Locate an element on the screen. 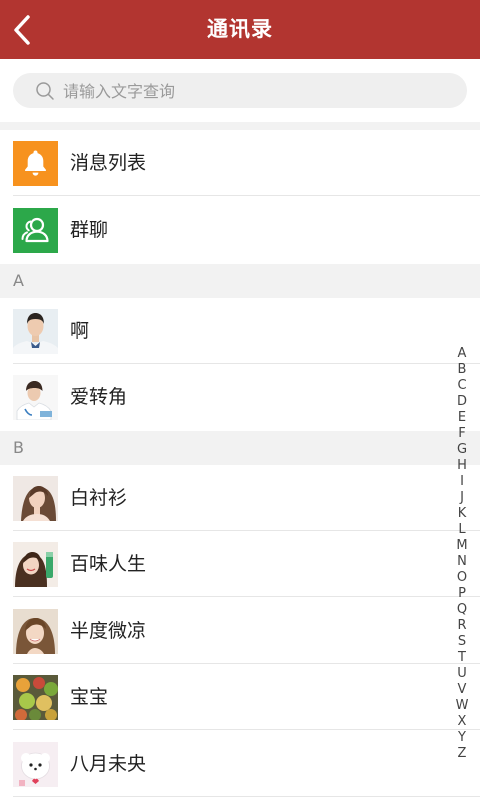 The image size is (480, 800). search-icon is located at coordinates (45, 91).